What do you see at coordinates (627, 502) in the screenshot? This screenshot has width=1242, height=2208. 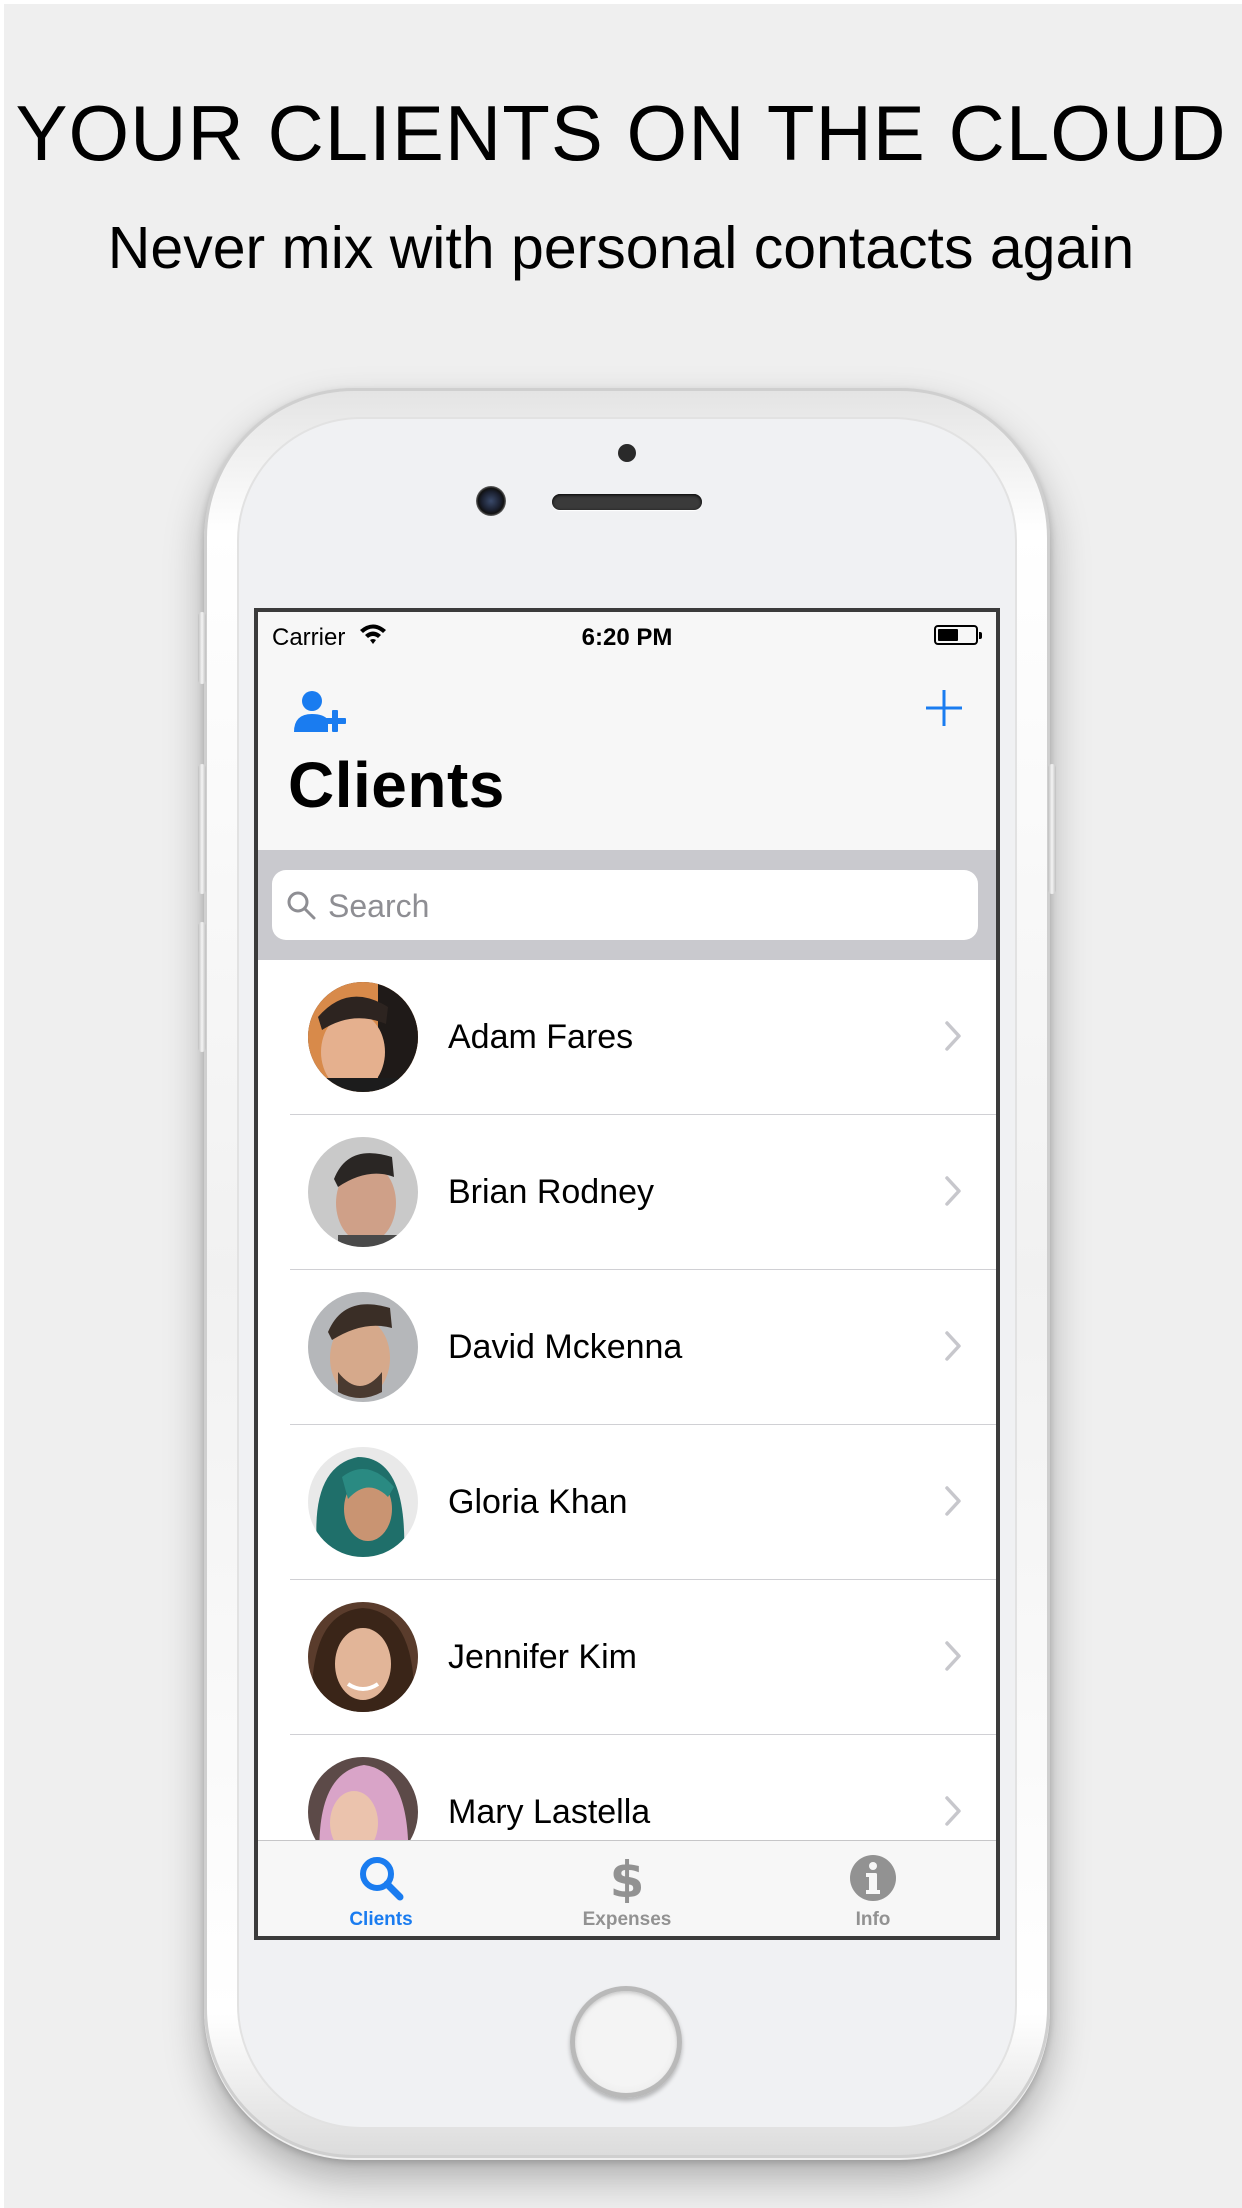 I see `earpiece-speaker` at bounding box center [627, 502].